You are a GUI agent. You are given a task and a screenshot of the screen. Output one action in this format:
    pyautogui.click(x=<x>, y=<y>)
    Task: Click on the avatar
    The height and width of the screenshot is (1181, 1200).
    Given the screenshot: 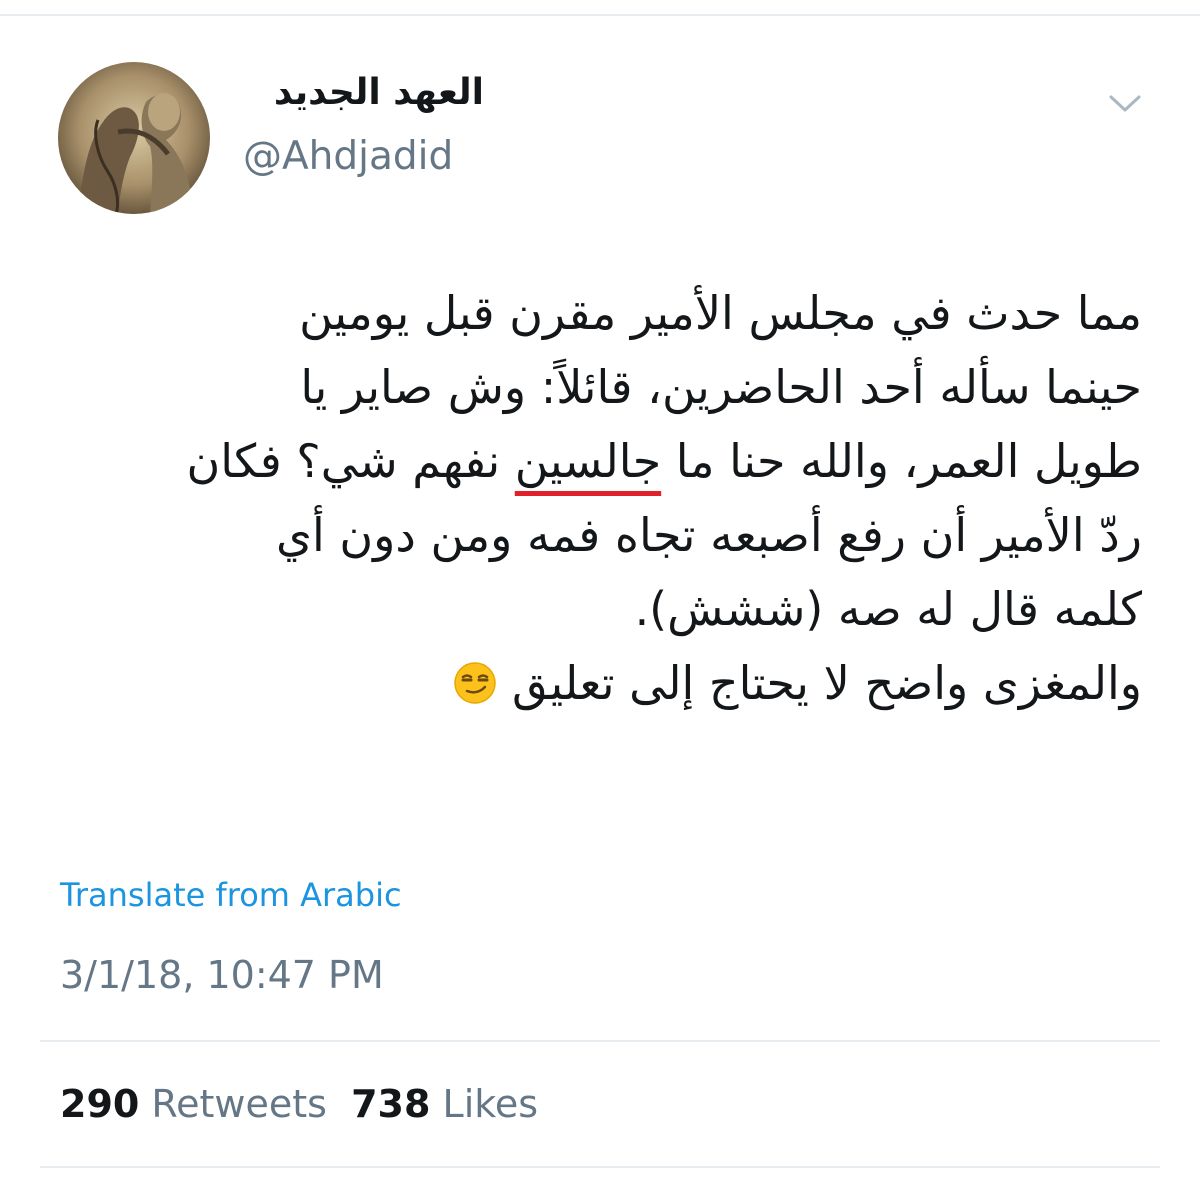 What is the action you would take?
    pyautogui.click(x=134, y=138)
    